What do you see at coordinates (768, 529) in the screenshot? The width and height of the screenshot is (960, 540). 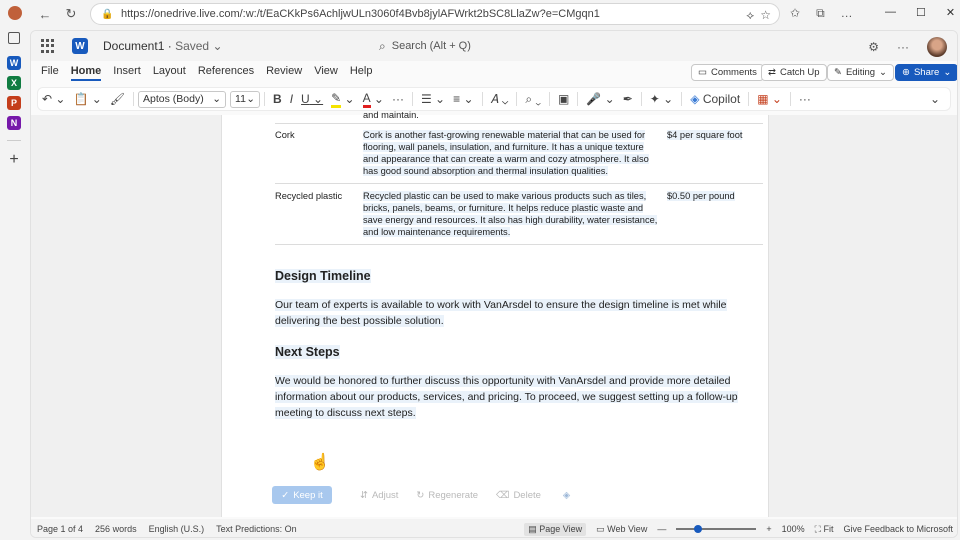 I see `zoom-in-button: +` at bounding box center [768, 529].